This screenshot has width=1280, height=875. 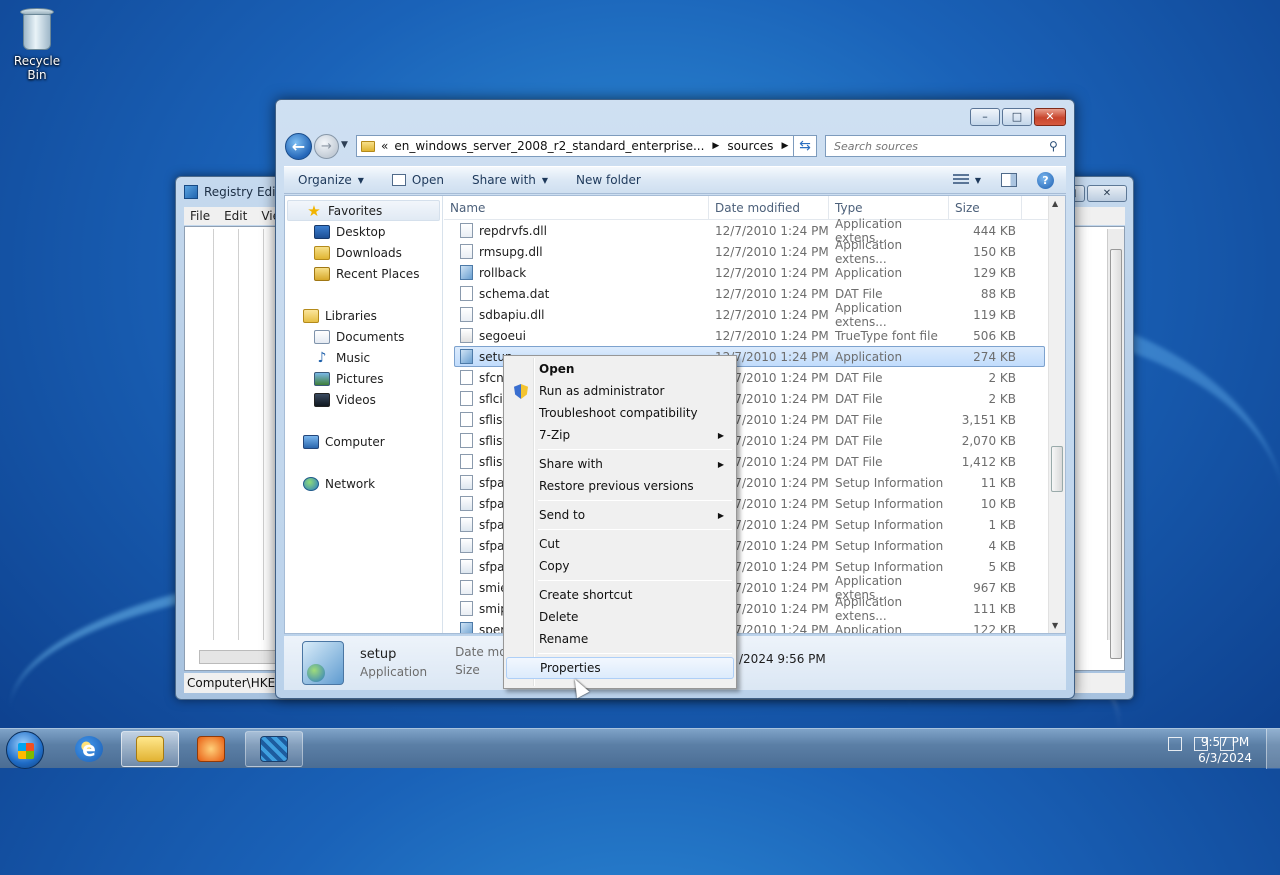 What do you see at coordinates (1017, 117) in the screenshot?
I see `maximize-button: □` at bounding box center [1017, 117].